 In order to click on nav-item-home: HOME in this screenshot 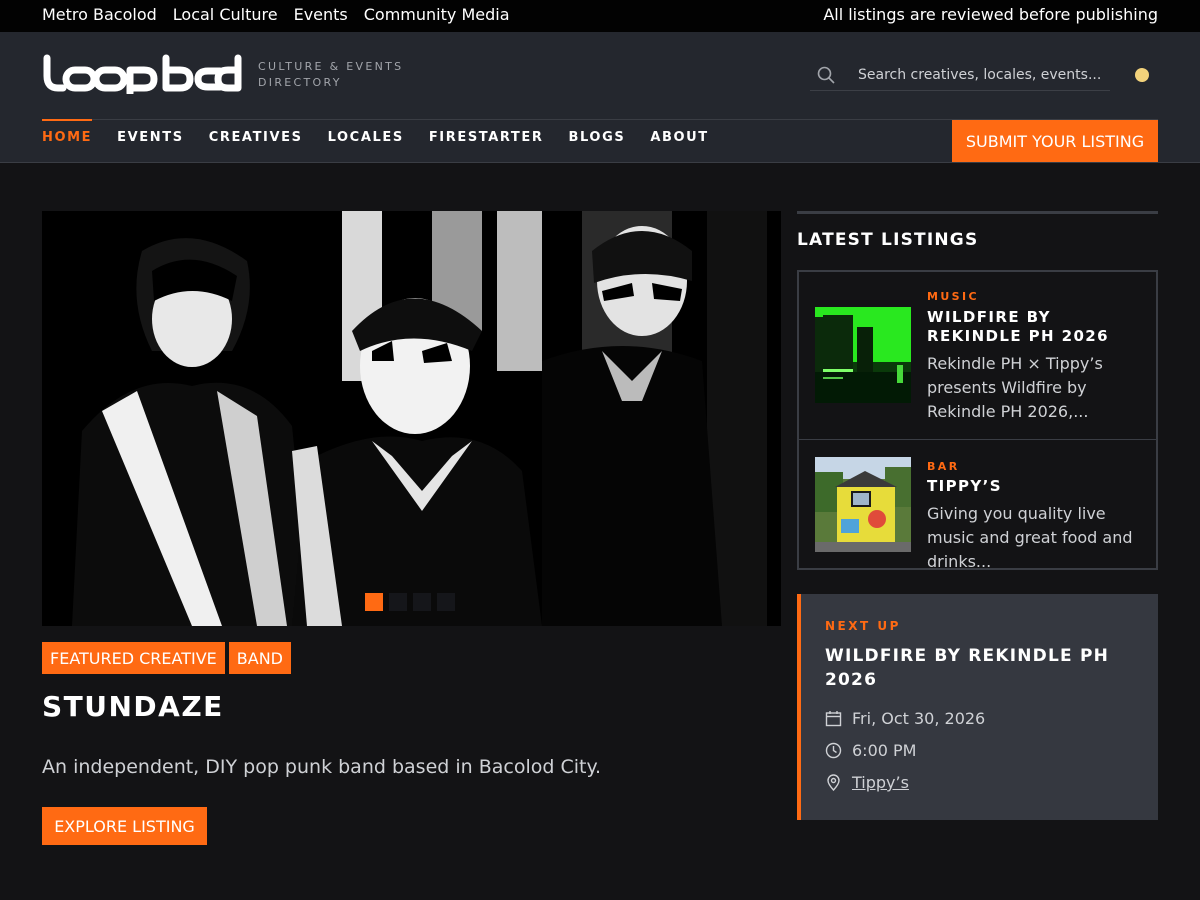, I will do `click(67, 140)`.